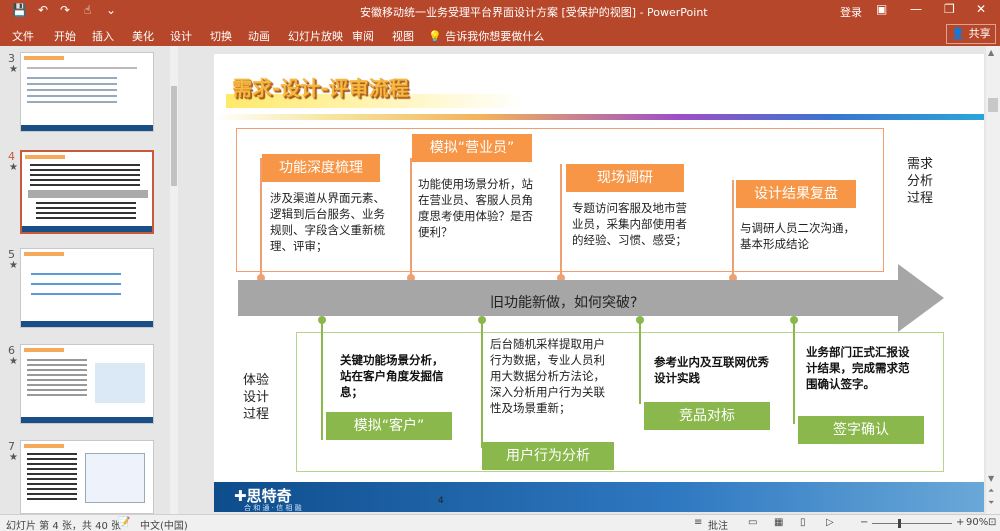  Describe the element at coordinates (625, 178) in the screenshot. I see `step-label-field-research: 现场调研` at that location.